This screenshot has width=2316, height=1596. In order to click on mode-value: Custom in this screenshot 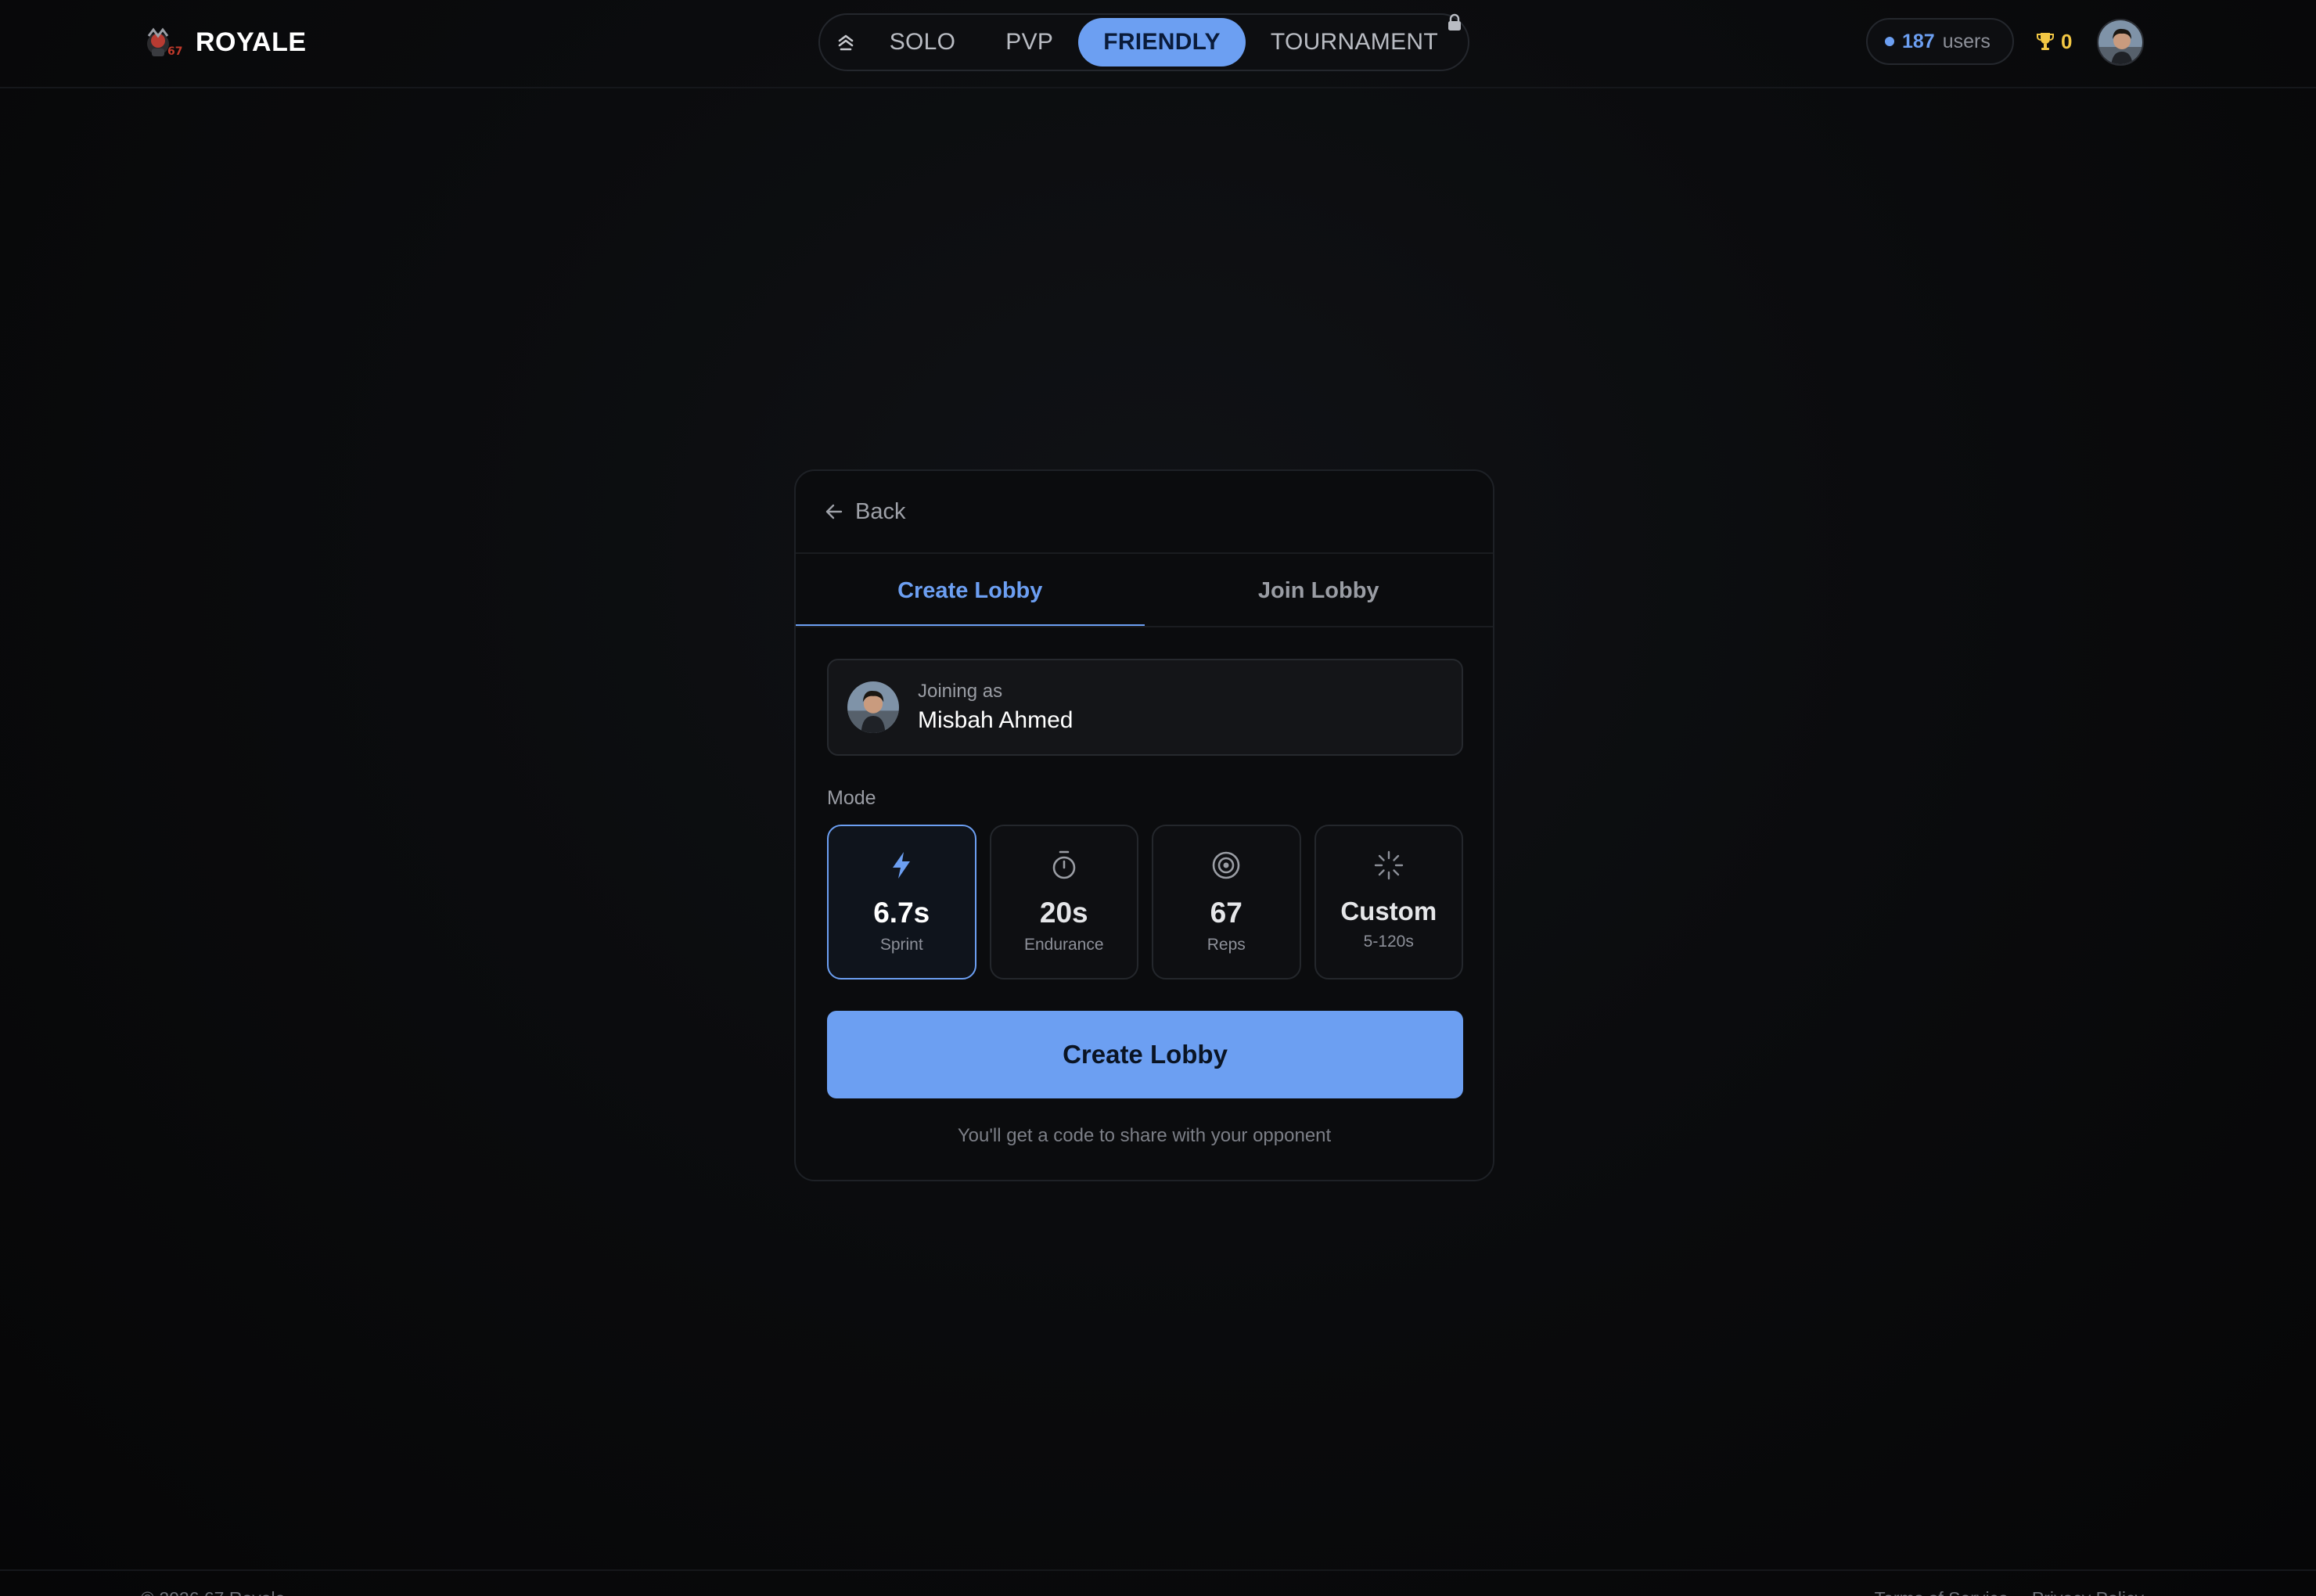, I will do `click(1388, 911)`.